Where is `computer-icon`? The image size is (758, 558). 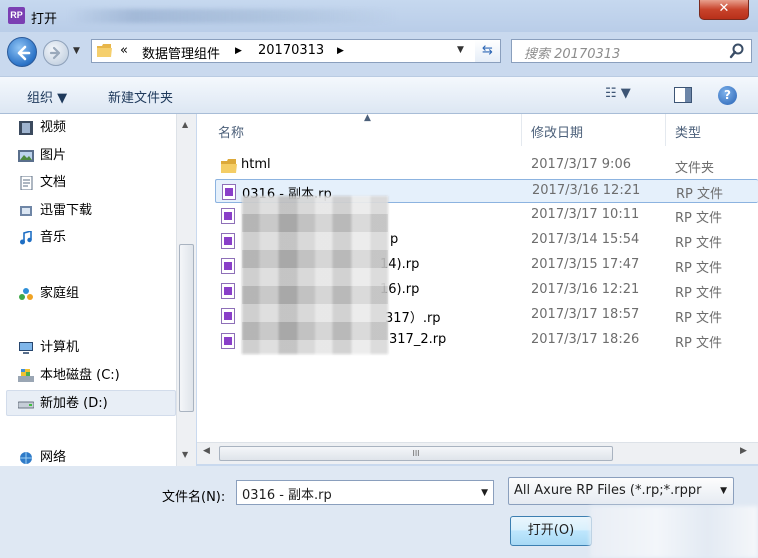
computer-icon is located at coordinates (26, 348).